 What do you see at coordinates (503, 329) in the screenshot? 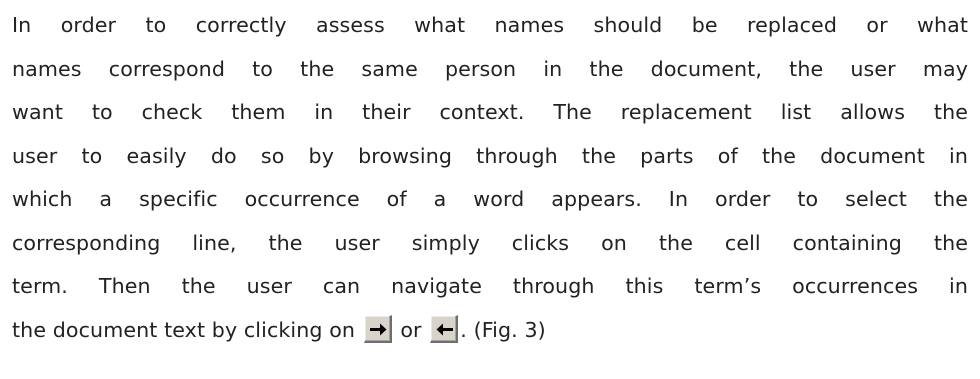
I see `last-line-text-after: . (Fig. 3)` at bounding box center [503, 329].